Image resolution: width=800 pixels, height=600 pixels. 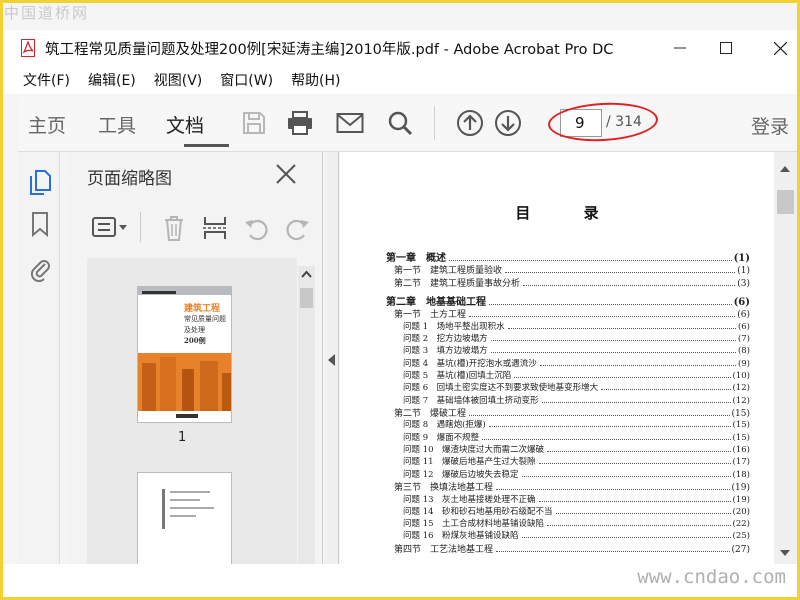 What do you see at coordinates (297, 231) in the screenshot?
I see `rotate-right-icon` at bounding box center [297, 231].